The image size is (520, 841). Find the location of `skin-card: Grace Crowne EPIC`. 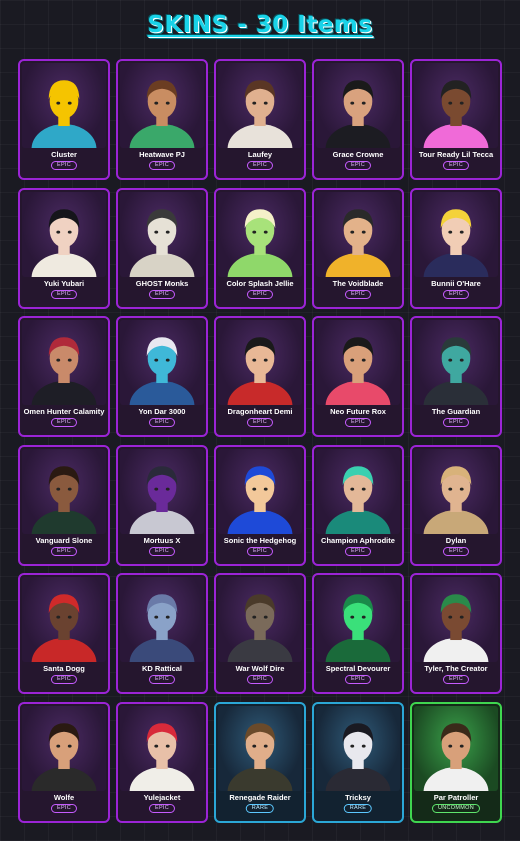

skin-card: Grace Crowne EPIC is located at coordinates (358, 119).